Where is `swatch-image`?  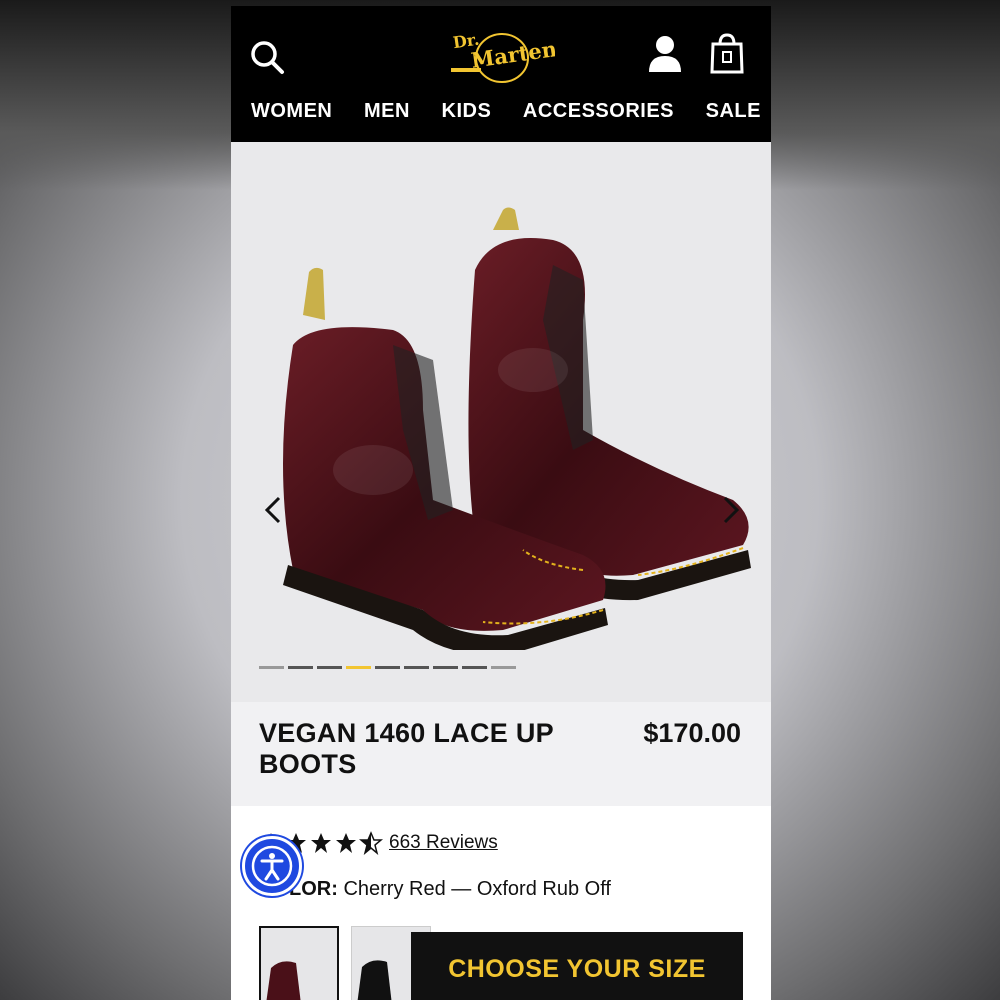
swatch-image is located at coordinates (283, 980).